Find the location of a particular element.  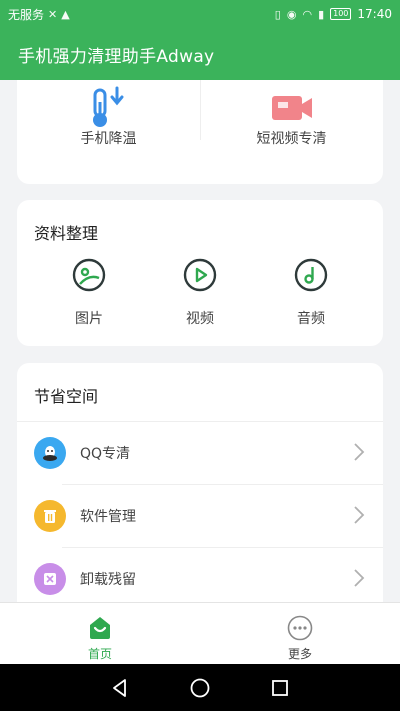

app-title: 手机强力清理助手Adway is located at coordinates (116, 56).